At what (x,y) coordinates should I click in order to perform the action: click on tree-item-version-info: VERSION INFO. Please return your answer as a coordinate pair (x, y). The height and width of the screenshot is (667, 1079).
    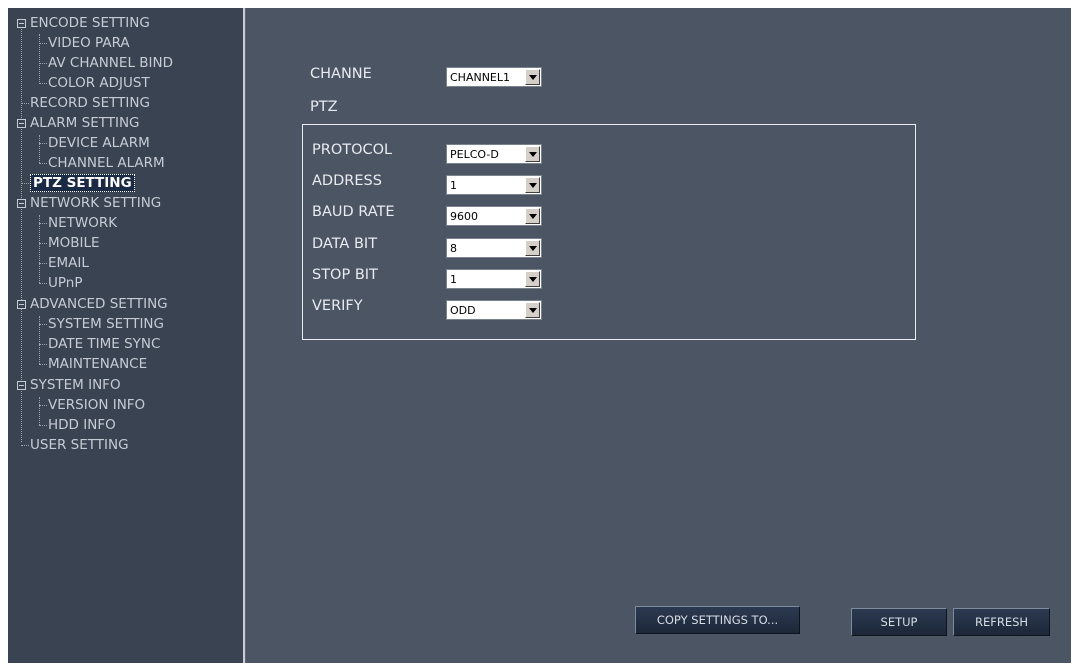
    Looking at the image, I should click on (96, 405).